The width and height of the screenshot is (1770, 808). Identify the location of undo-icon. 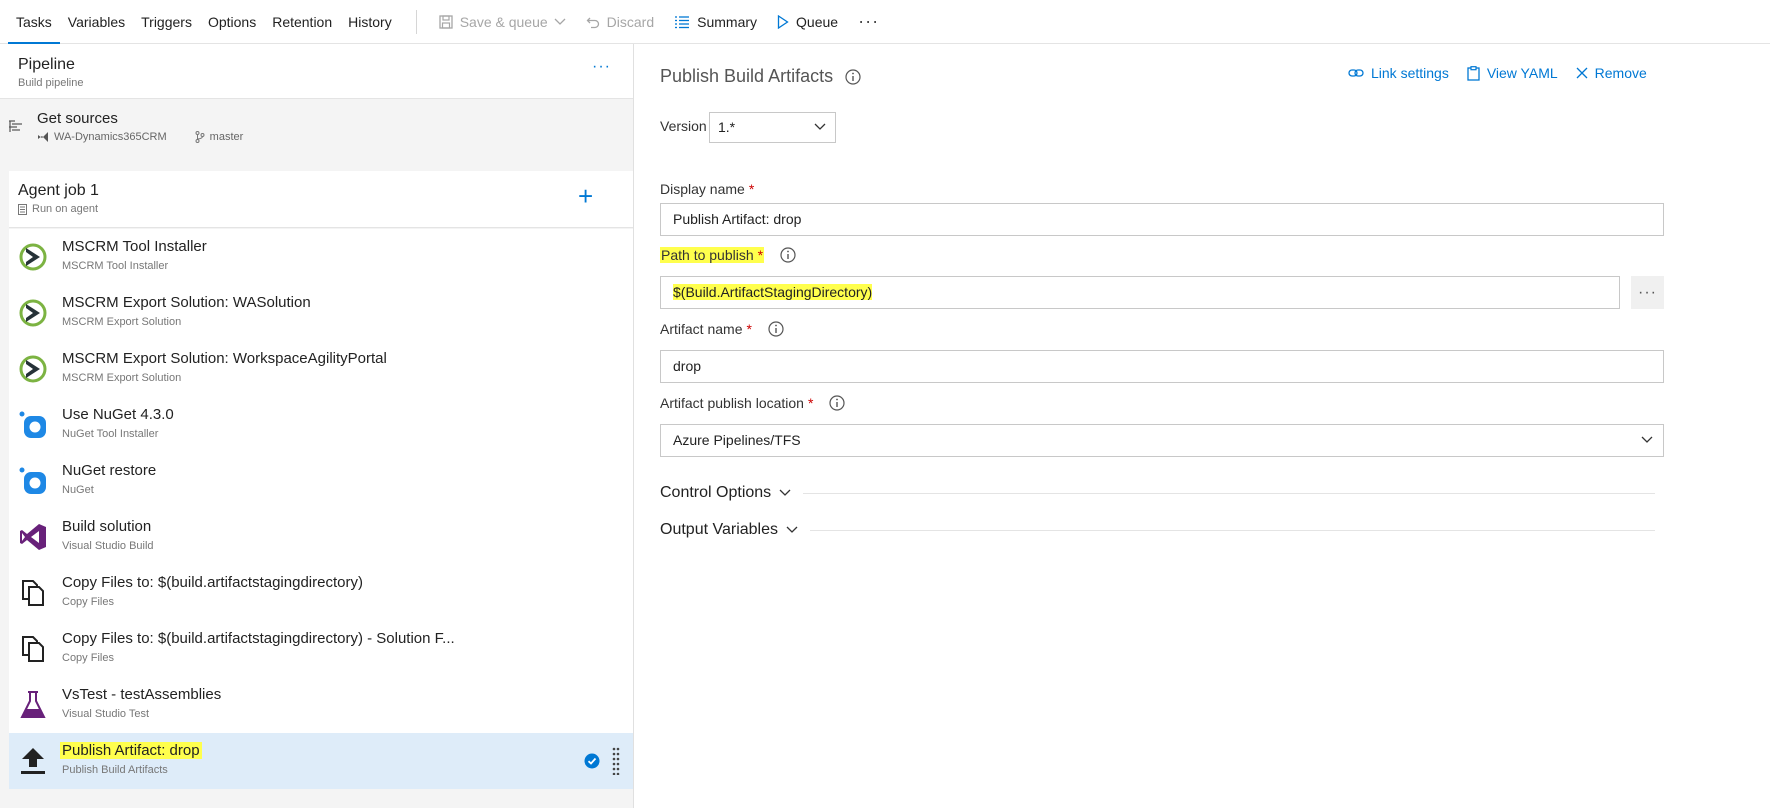
(592, 22).